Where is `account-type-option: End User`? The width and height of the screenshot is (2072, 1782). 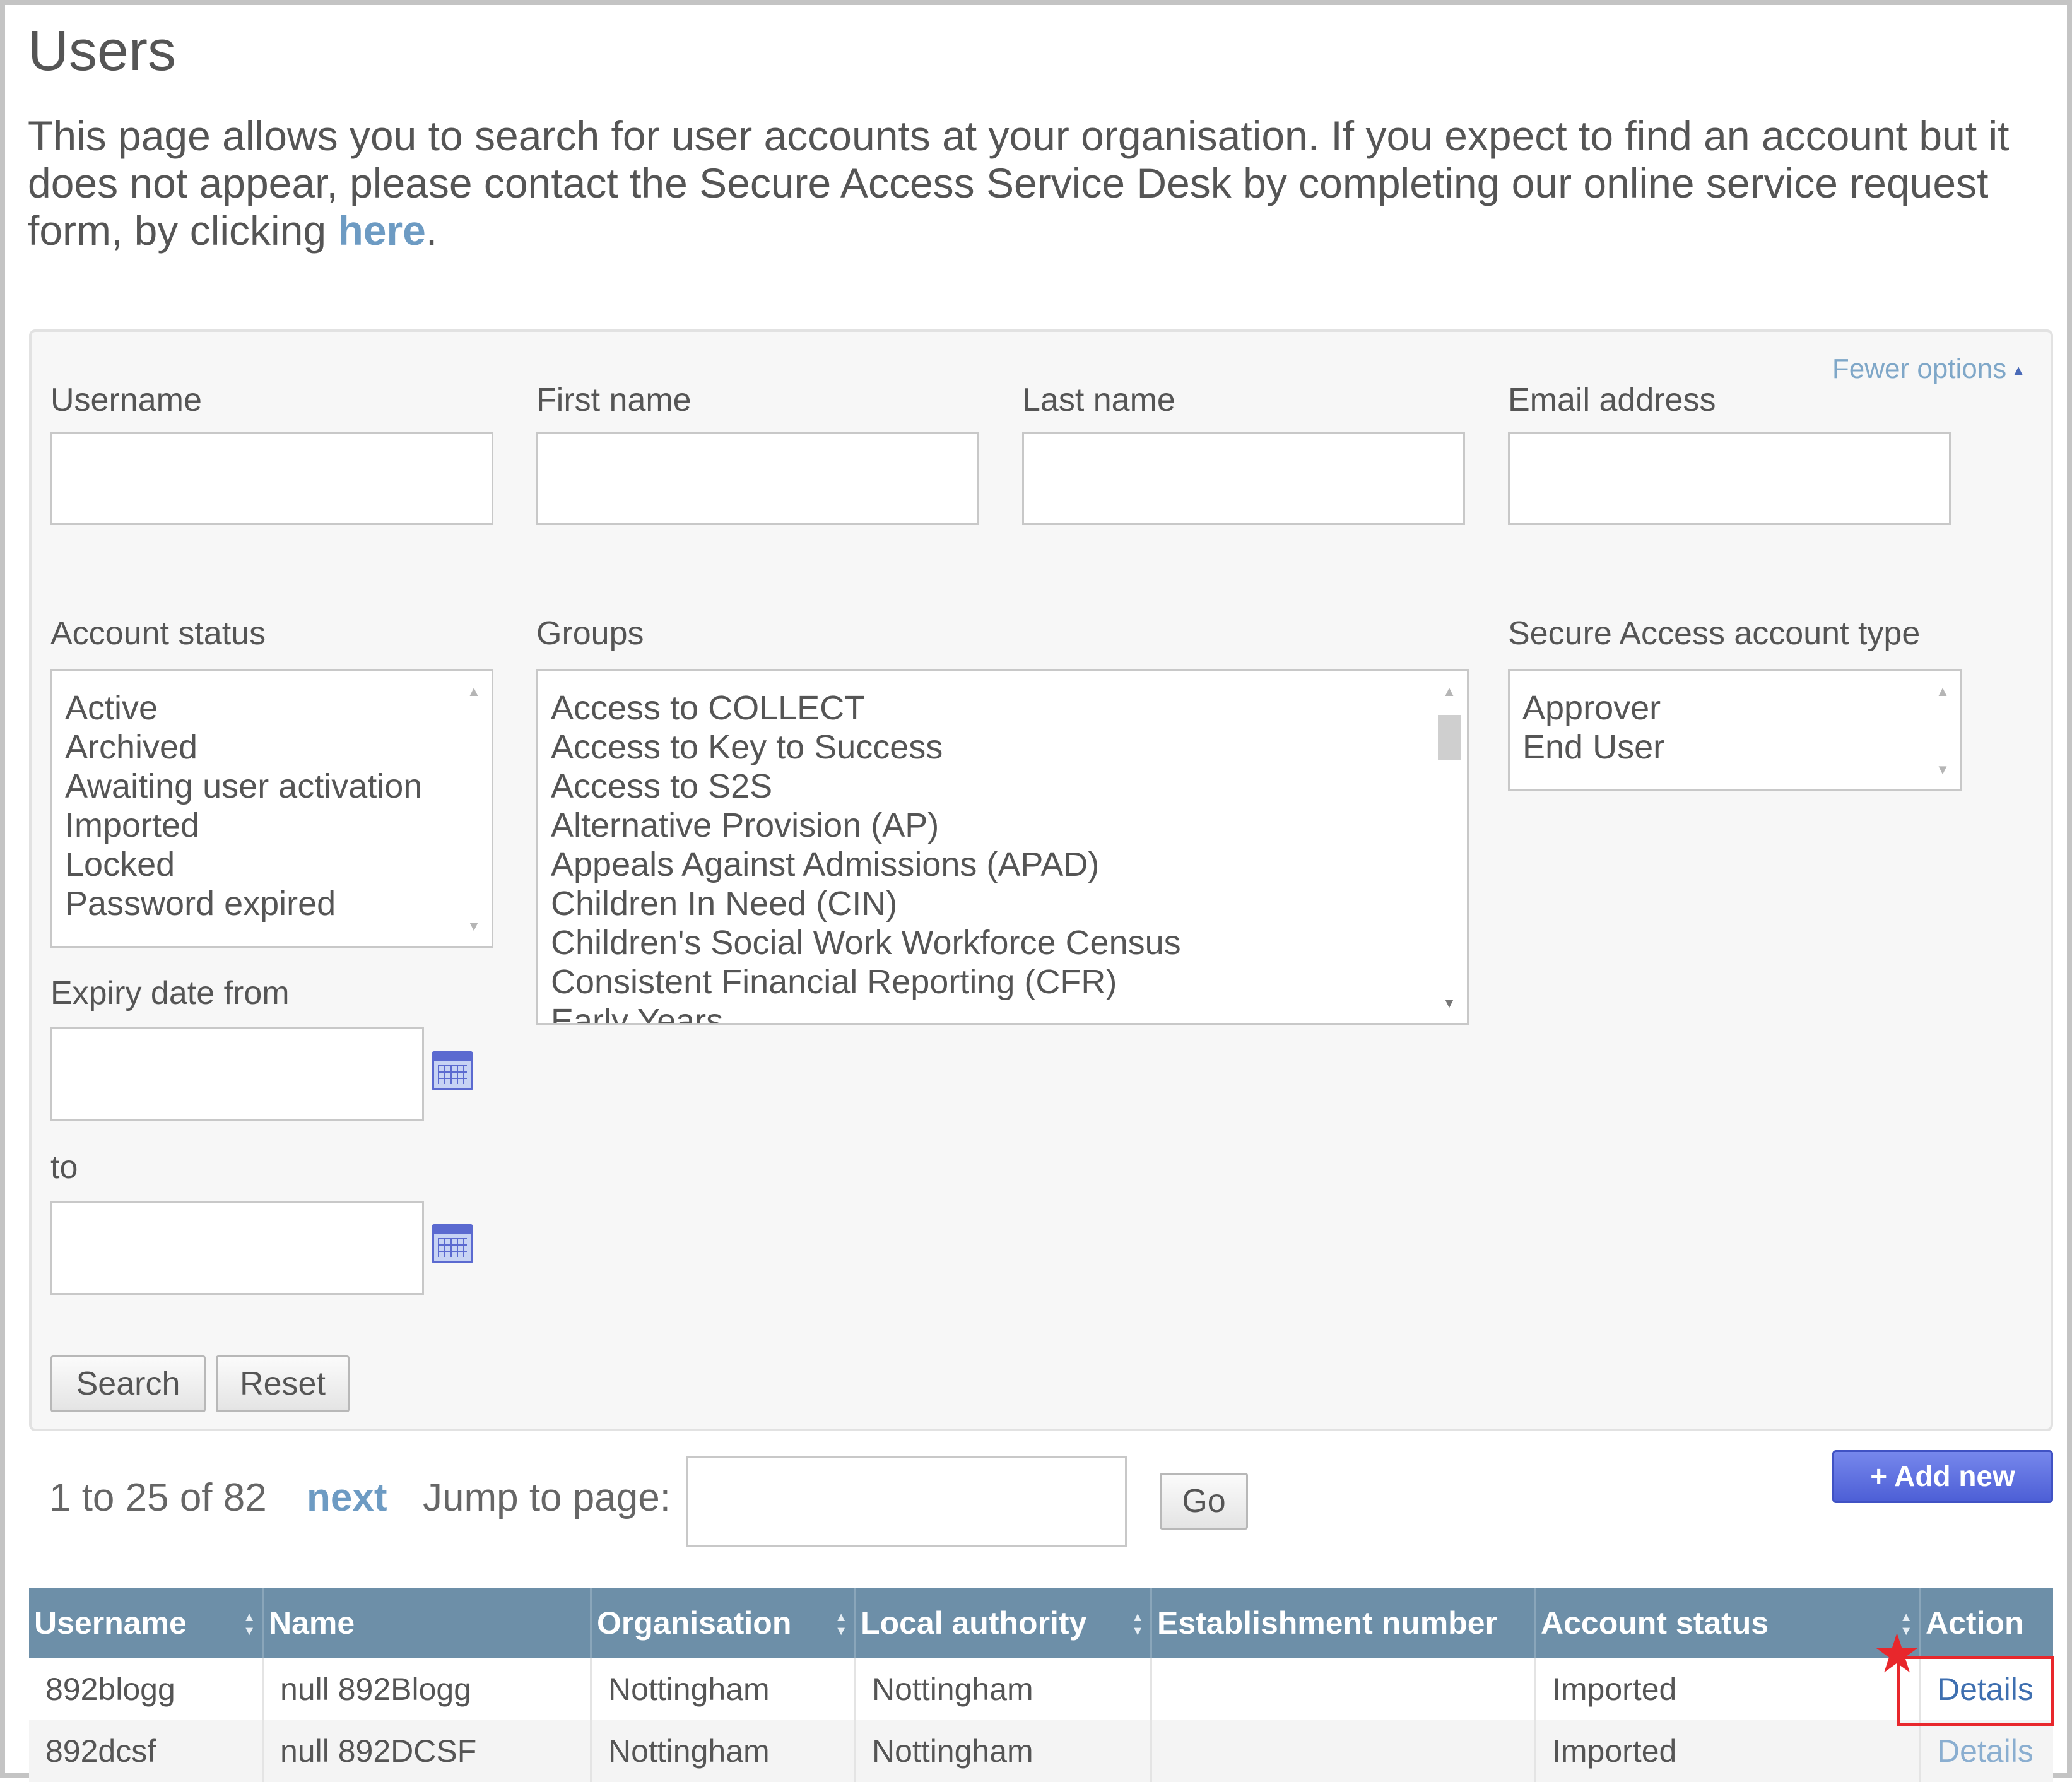 account-type-option: End User is located at coordinates (1716, 747).